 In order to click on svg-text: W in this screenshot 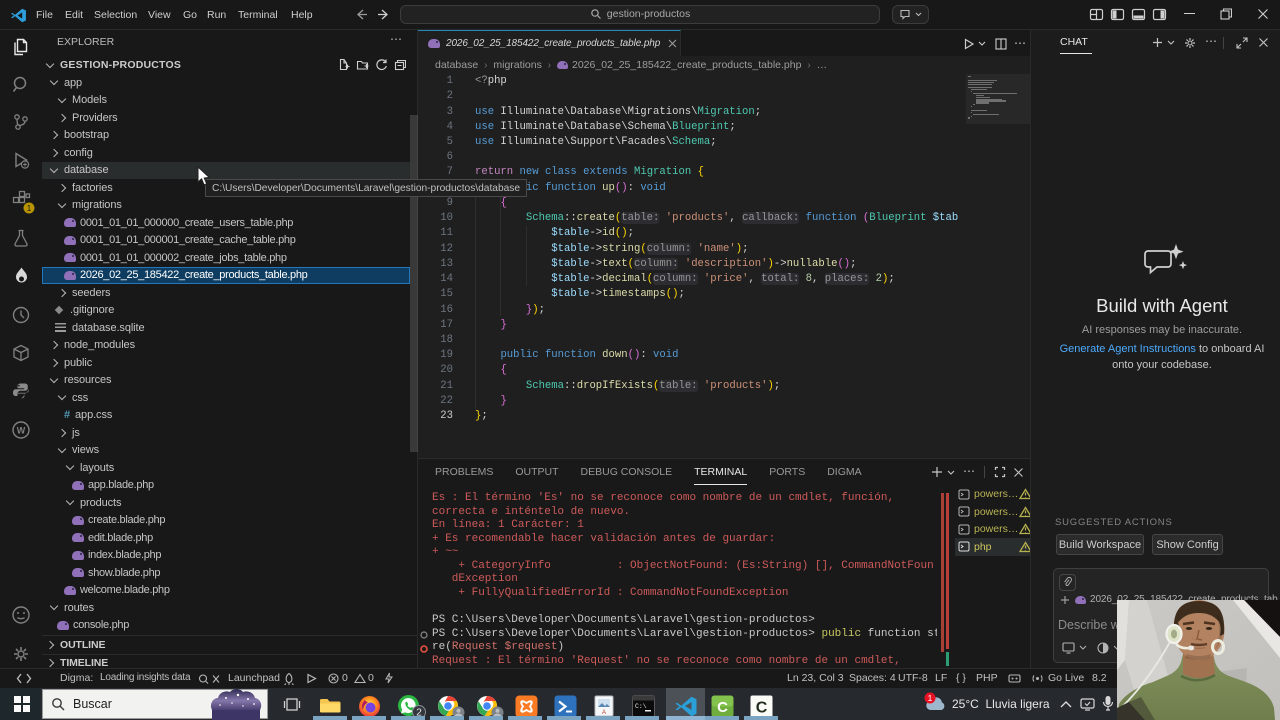, I will do `click(21, 431)`.